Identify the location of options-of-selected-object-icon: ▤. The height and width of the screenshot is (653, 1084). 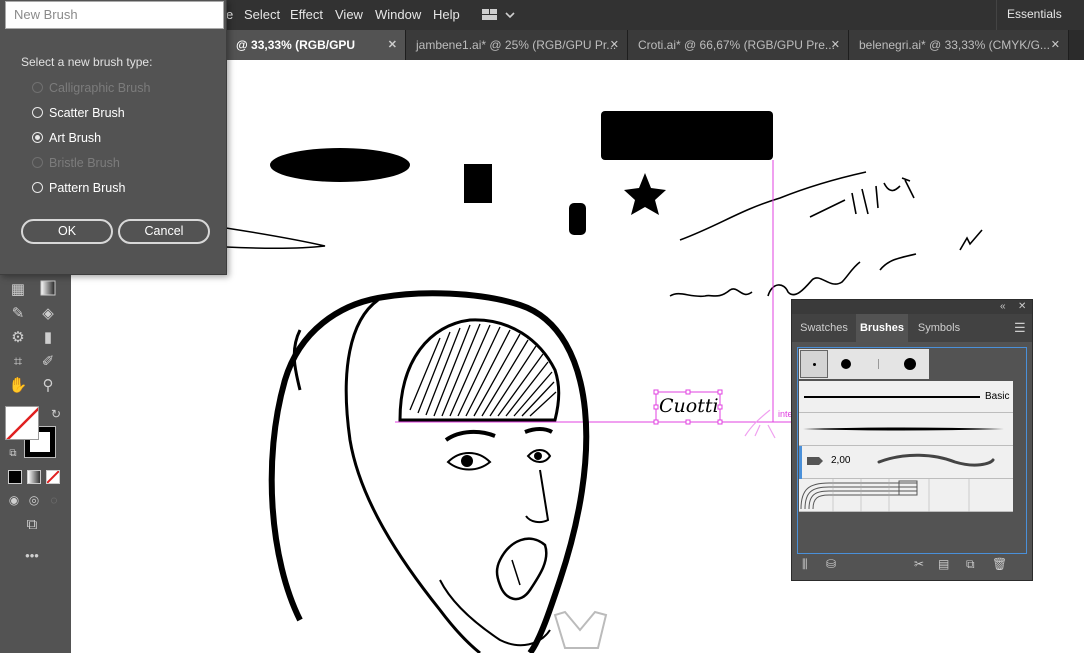
(943, 564).